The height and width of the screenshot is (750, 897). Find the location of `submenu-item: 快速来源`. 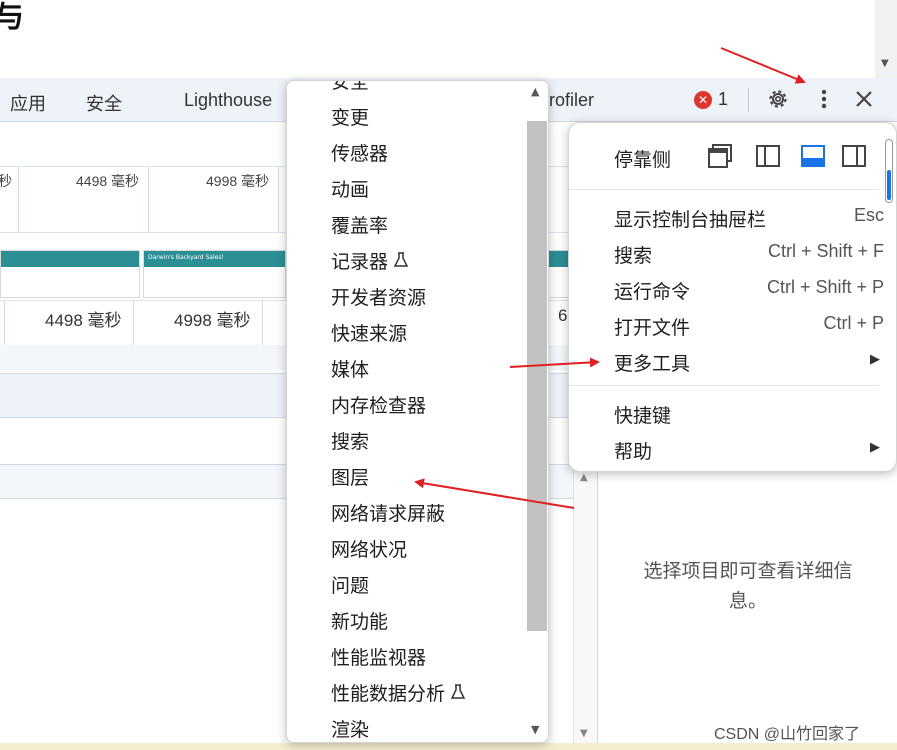

submenu-item: 快速来源 is located at coordinates (407, 334).